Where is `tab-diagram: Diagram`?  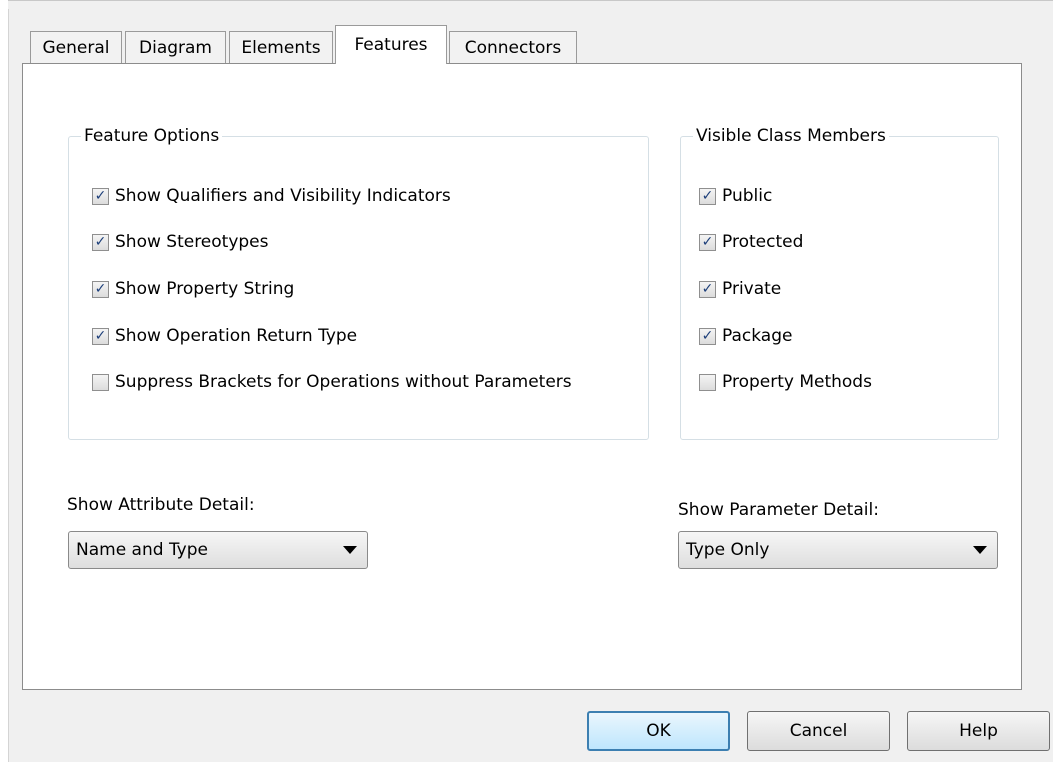 tab-diagram: Diagram is located at coordinates (175, 47).